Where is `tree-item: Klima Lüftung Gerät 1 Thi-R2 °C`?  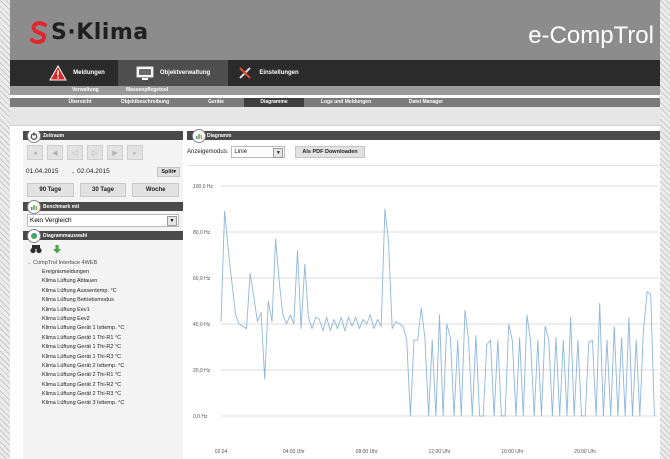 tree-item: Klima Lüftung Gerät 1 Thi-R2 °C is located at coordinates (103, 347).